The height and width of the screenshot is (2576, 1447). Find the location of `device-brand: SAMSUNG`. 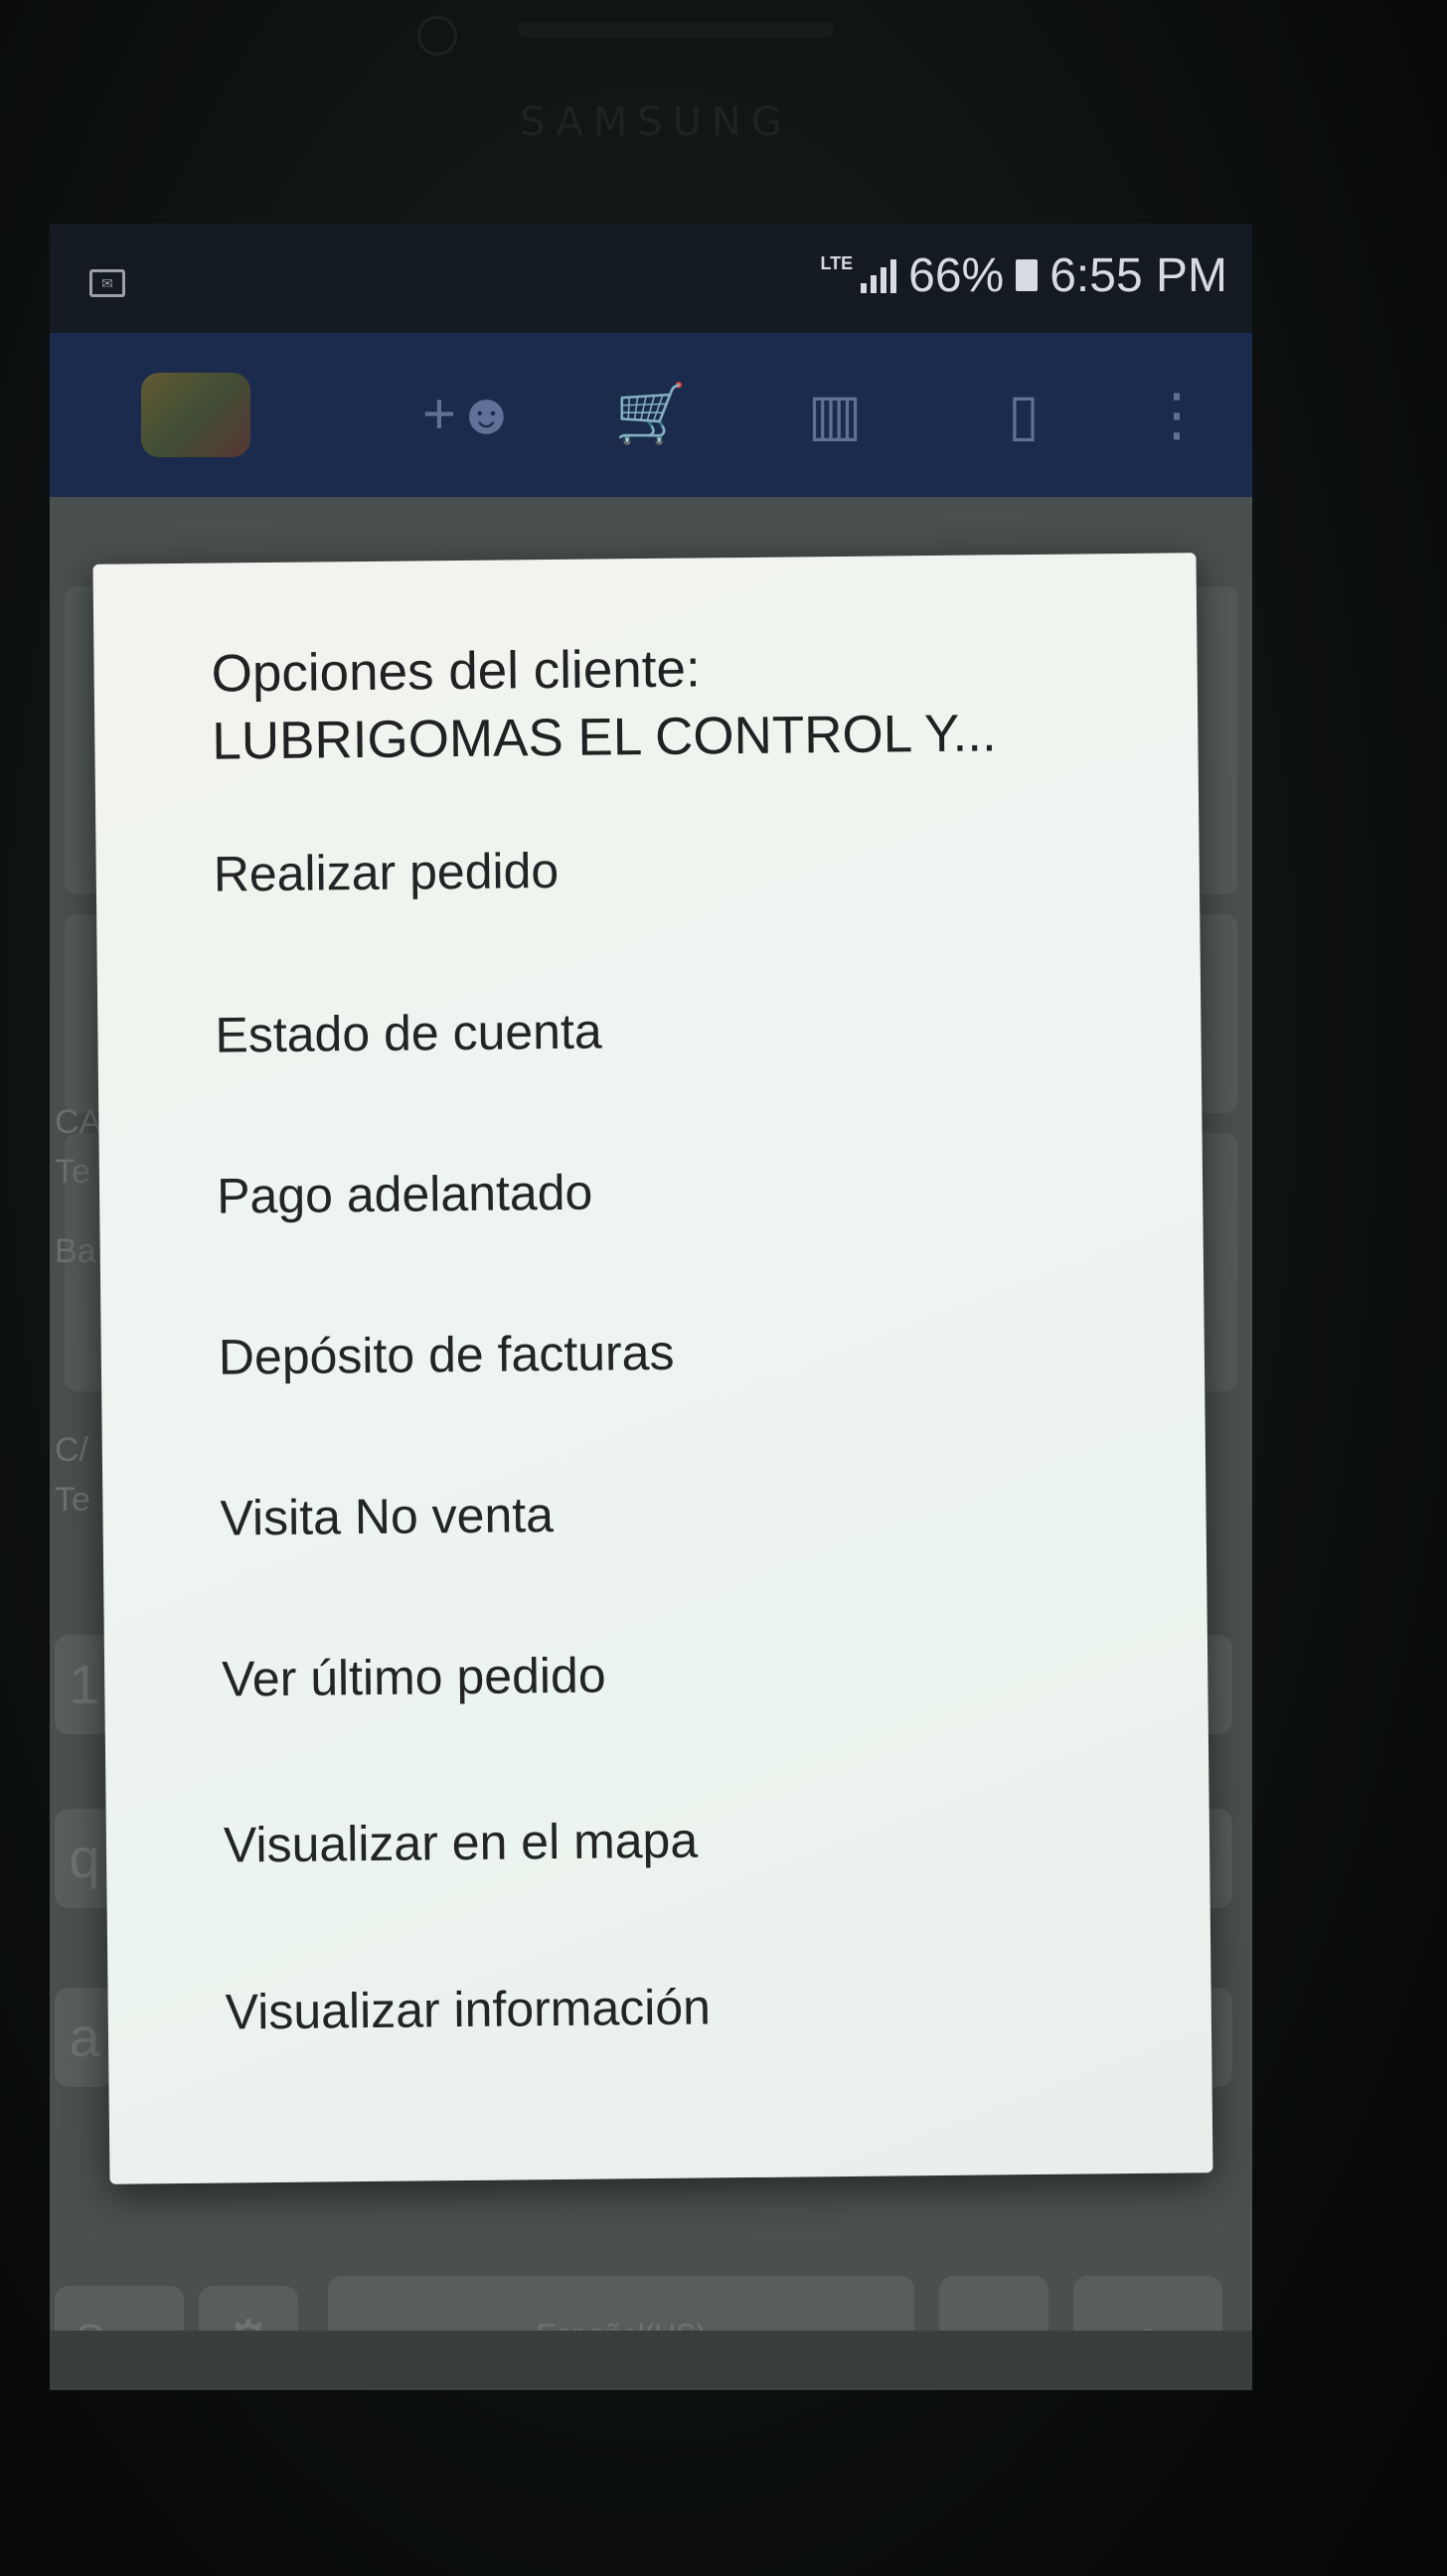

device-brand: SAMSUNG is located at coordinates (656, 122).